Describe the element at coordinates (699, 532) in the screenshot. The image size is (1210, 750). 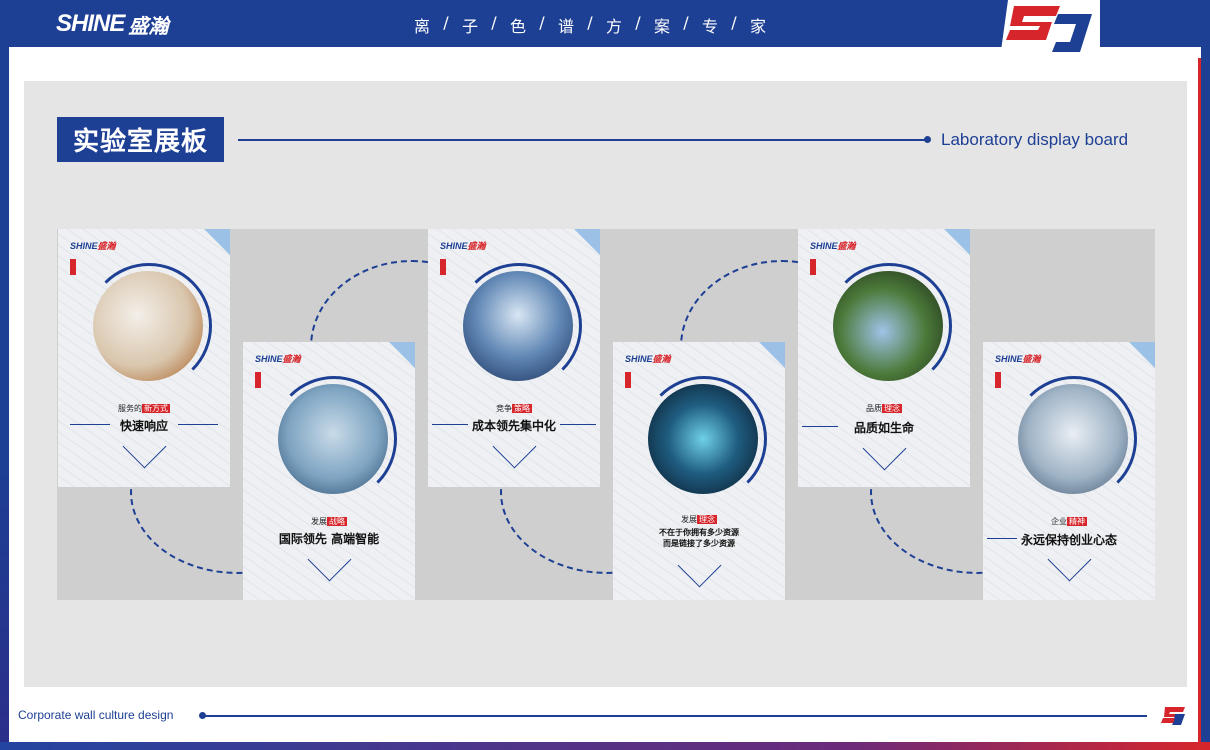
I see `board-title-line-1: 不在于你拥有多少资源` at that location.